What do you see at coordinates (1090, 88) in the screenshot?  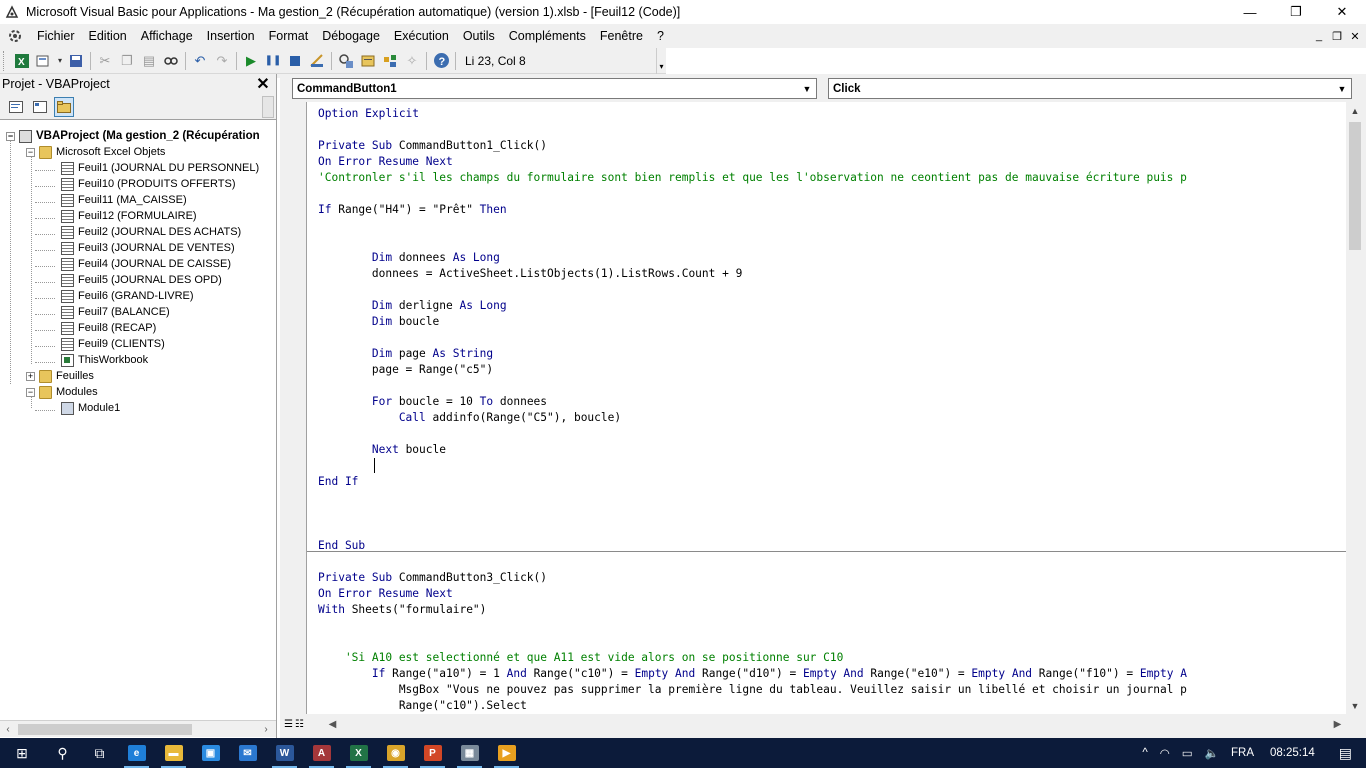 I see `procedure-combo: Click ▼` at bounding box center [1090, 88].